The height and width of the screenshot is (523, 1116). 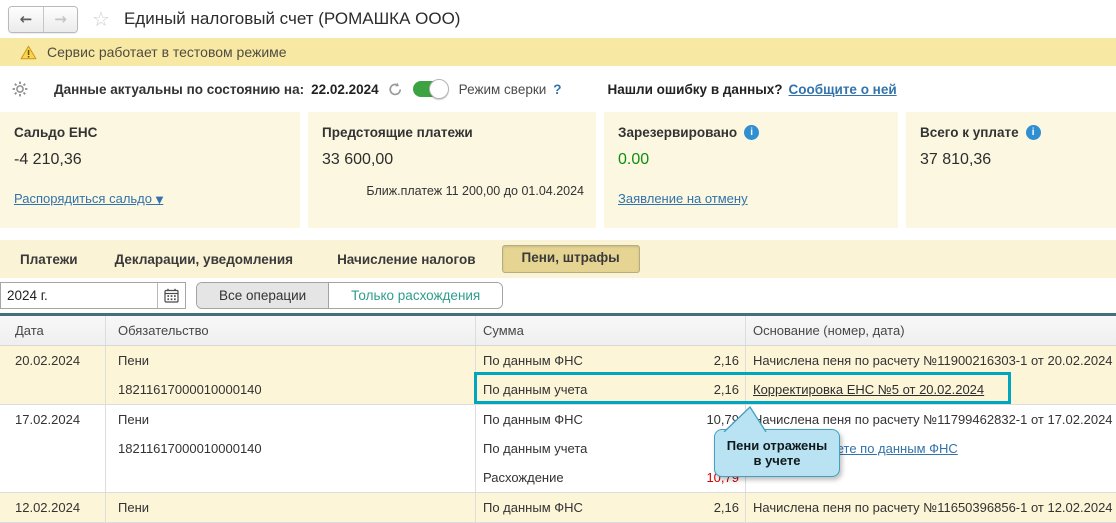 I want to click on reconciliation-mode-toggle, so click(x=430, y=89).